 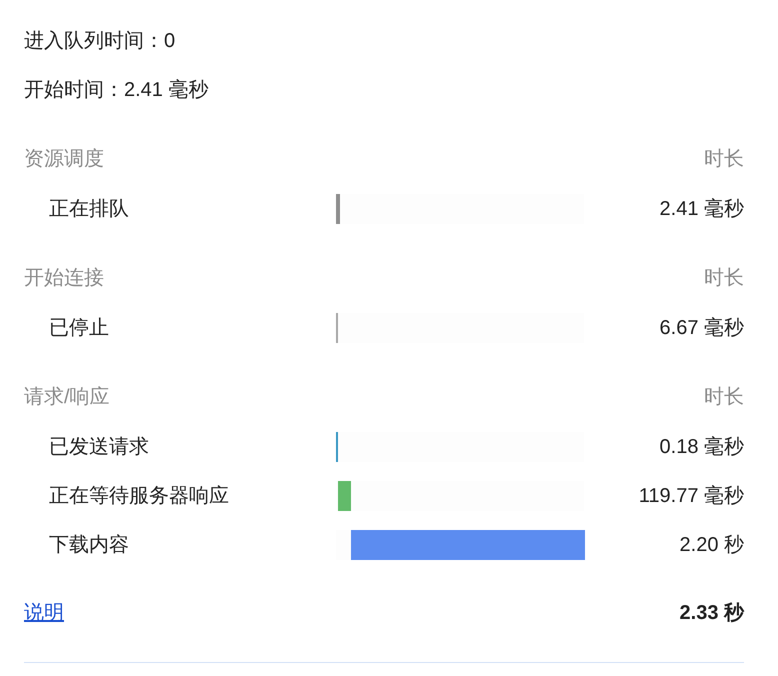 I want to click on total-duration: 2.33 秒, so click(x=712, y=613).